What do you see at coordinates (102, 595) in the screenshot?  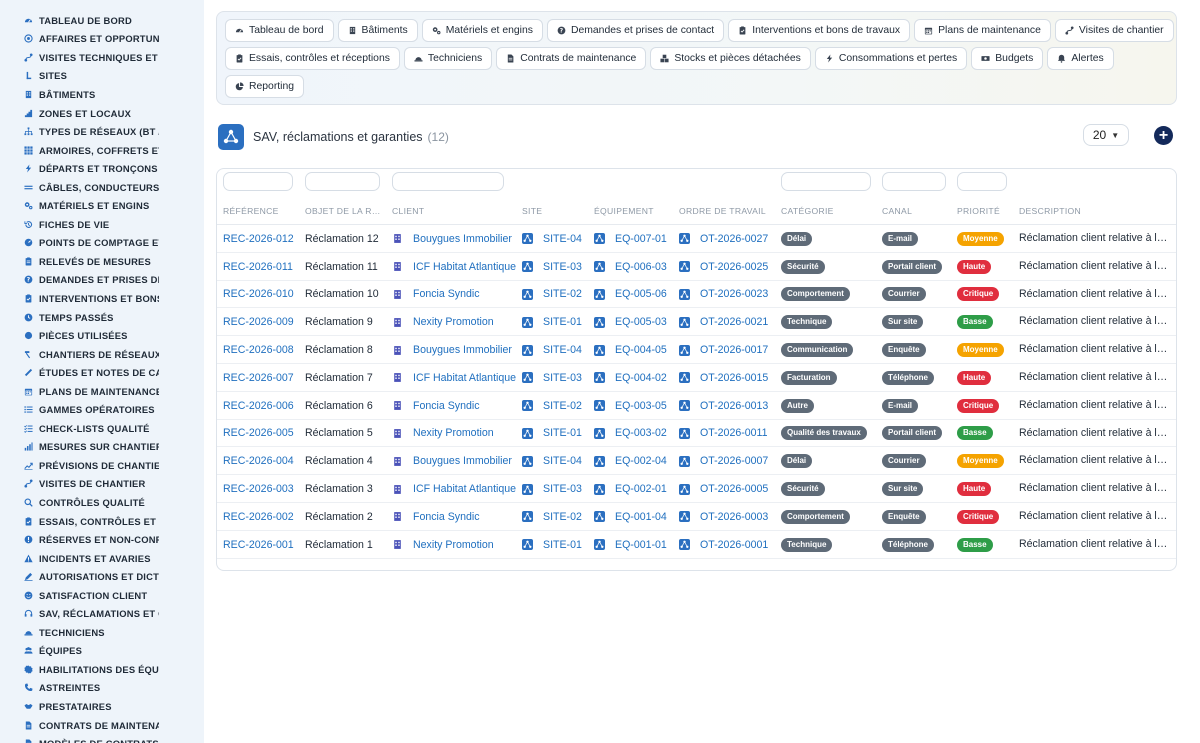 I see `sidebar-item: SATISFACTION CLIENT` at bounding box center [102, 595].